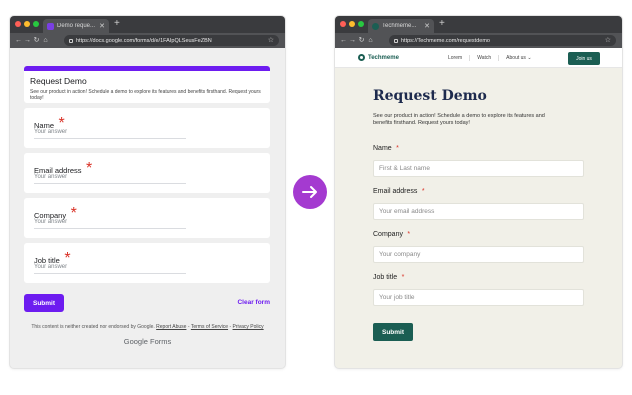 The image size is (632, 395). What do you see at coordinates (361, 57) in the screenshot?
I see `logo-icon` at bounding box center [361, 57].